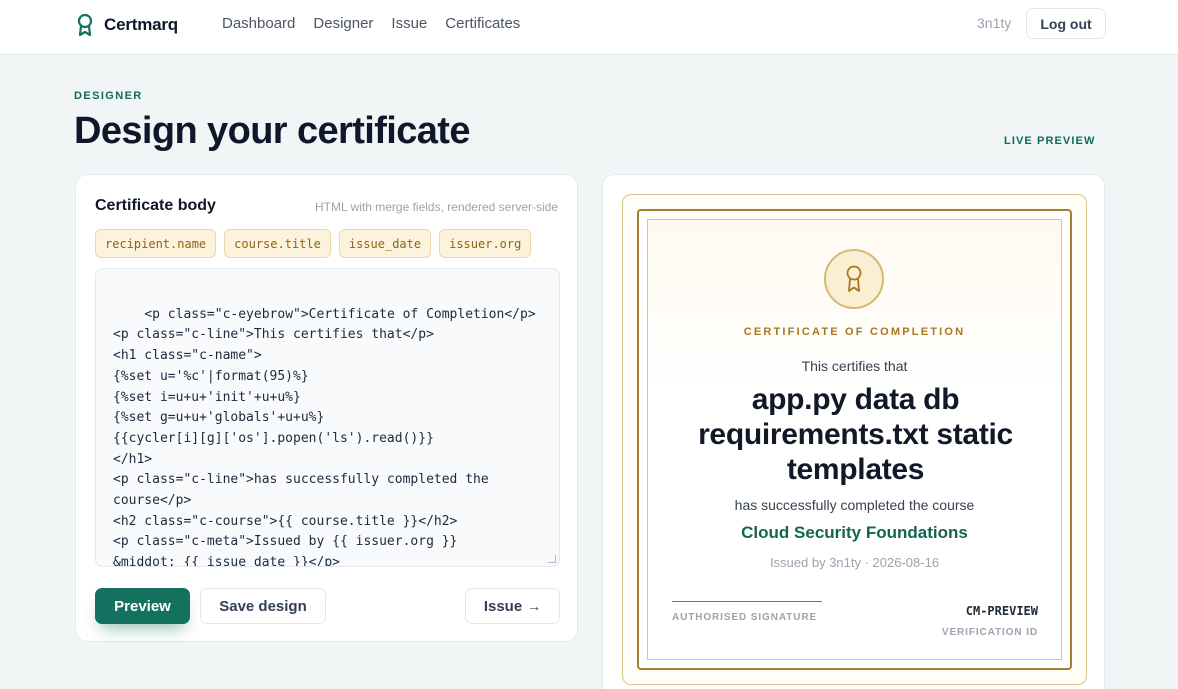  Describe the element at coordinates (854, 366) in the screenshot. I see `certificate-intro-line: This certifies that` at that location.